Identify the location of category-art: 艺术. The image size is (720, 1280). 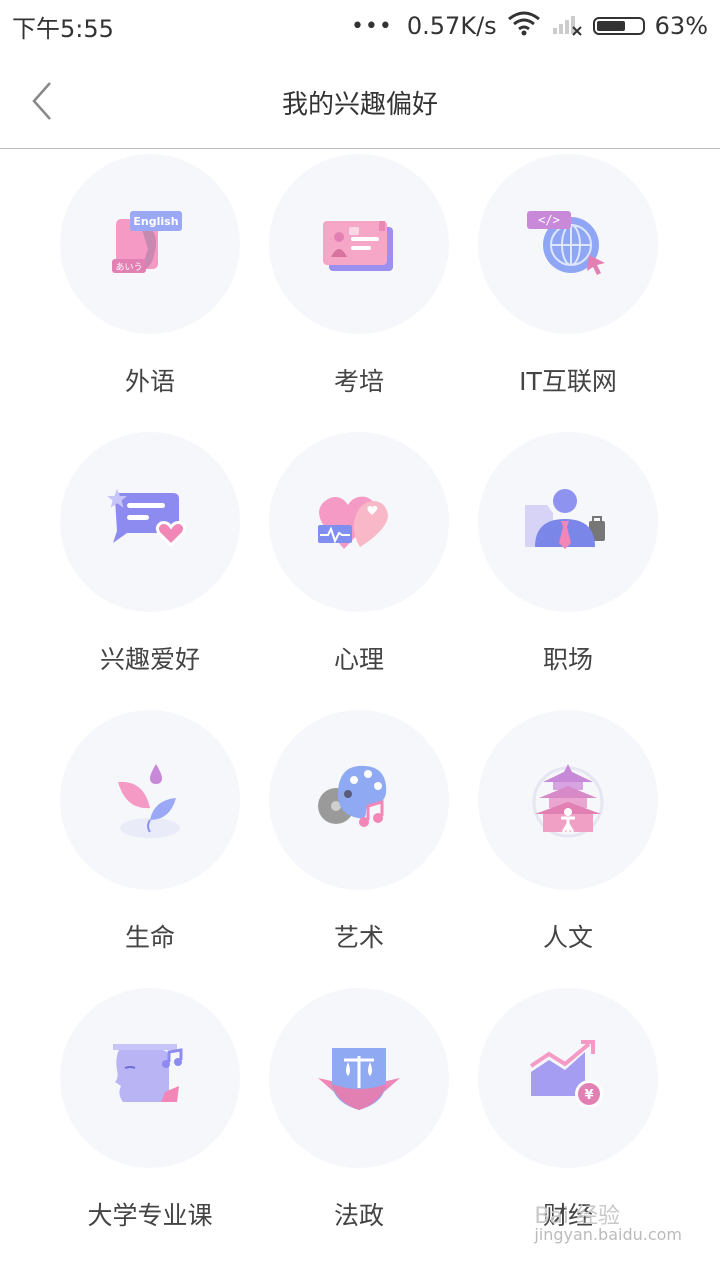
(359, 841).